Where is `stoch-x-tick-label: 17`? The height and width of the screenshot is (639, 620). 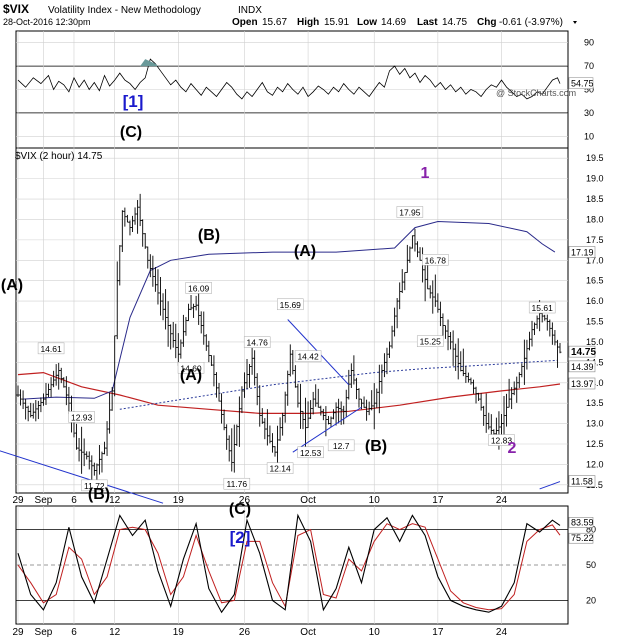 stoch-x-tick-label: 17 is located at coordinates (438, 632).